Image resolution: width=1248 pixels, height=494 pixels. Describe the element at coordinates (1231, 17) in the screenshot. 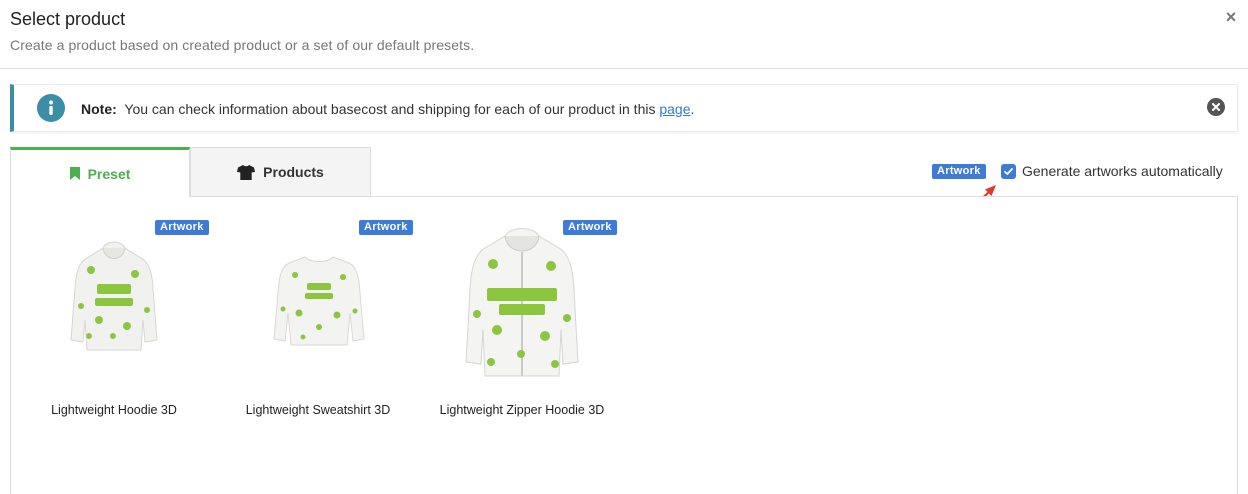

I see `close-icon: ×` at that location.